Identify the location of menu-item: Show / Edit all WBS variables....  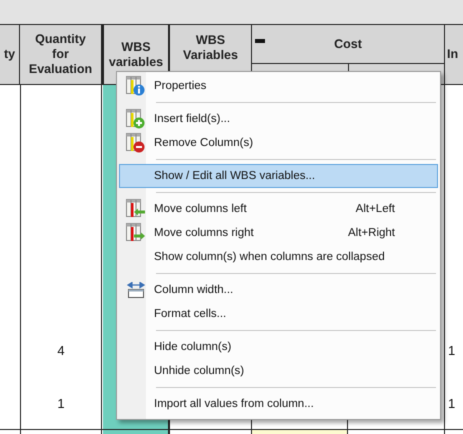
(278, 176).